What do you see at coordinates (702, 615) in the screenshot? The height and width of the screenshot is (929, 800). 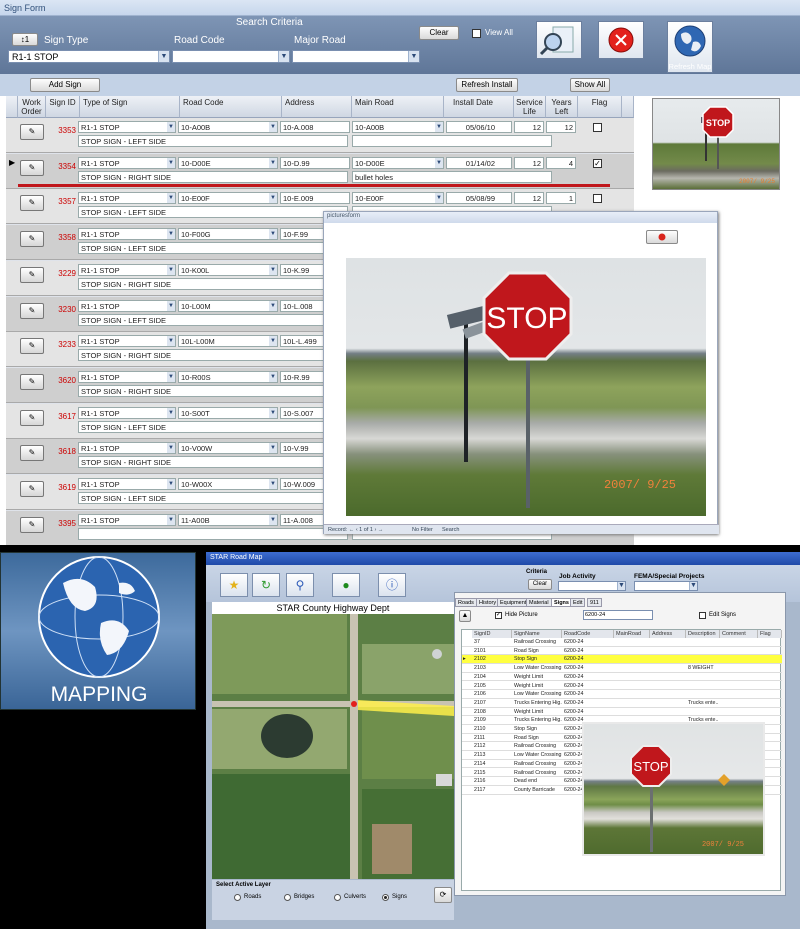 I see `edit-signs-checkbox` at bounding box center [702, 615].